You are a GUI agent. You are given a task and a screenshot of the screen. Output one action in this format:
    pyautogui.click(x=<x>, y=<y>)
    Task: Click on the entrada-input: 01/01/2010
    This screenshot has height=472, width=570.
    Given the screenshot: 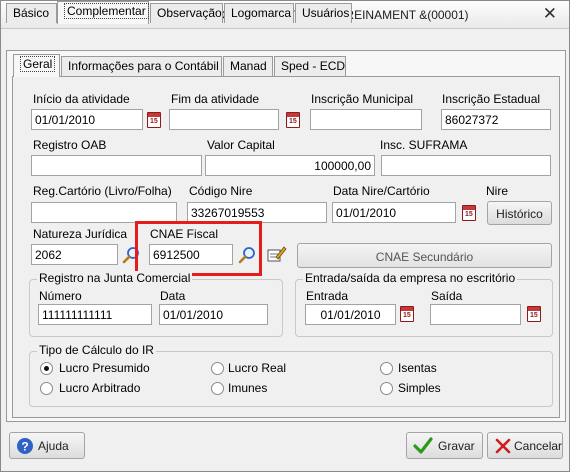 What is the action you would take?
    pyautogui.click(x=350, y=314)
    